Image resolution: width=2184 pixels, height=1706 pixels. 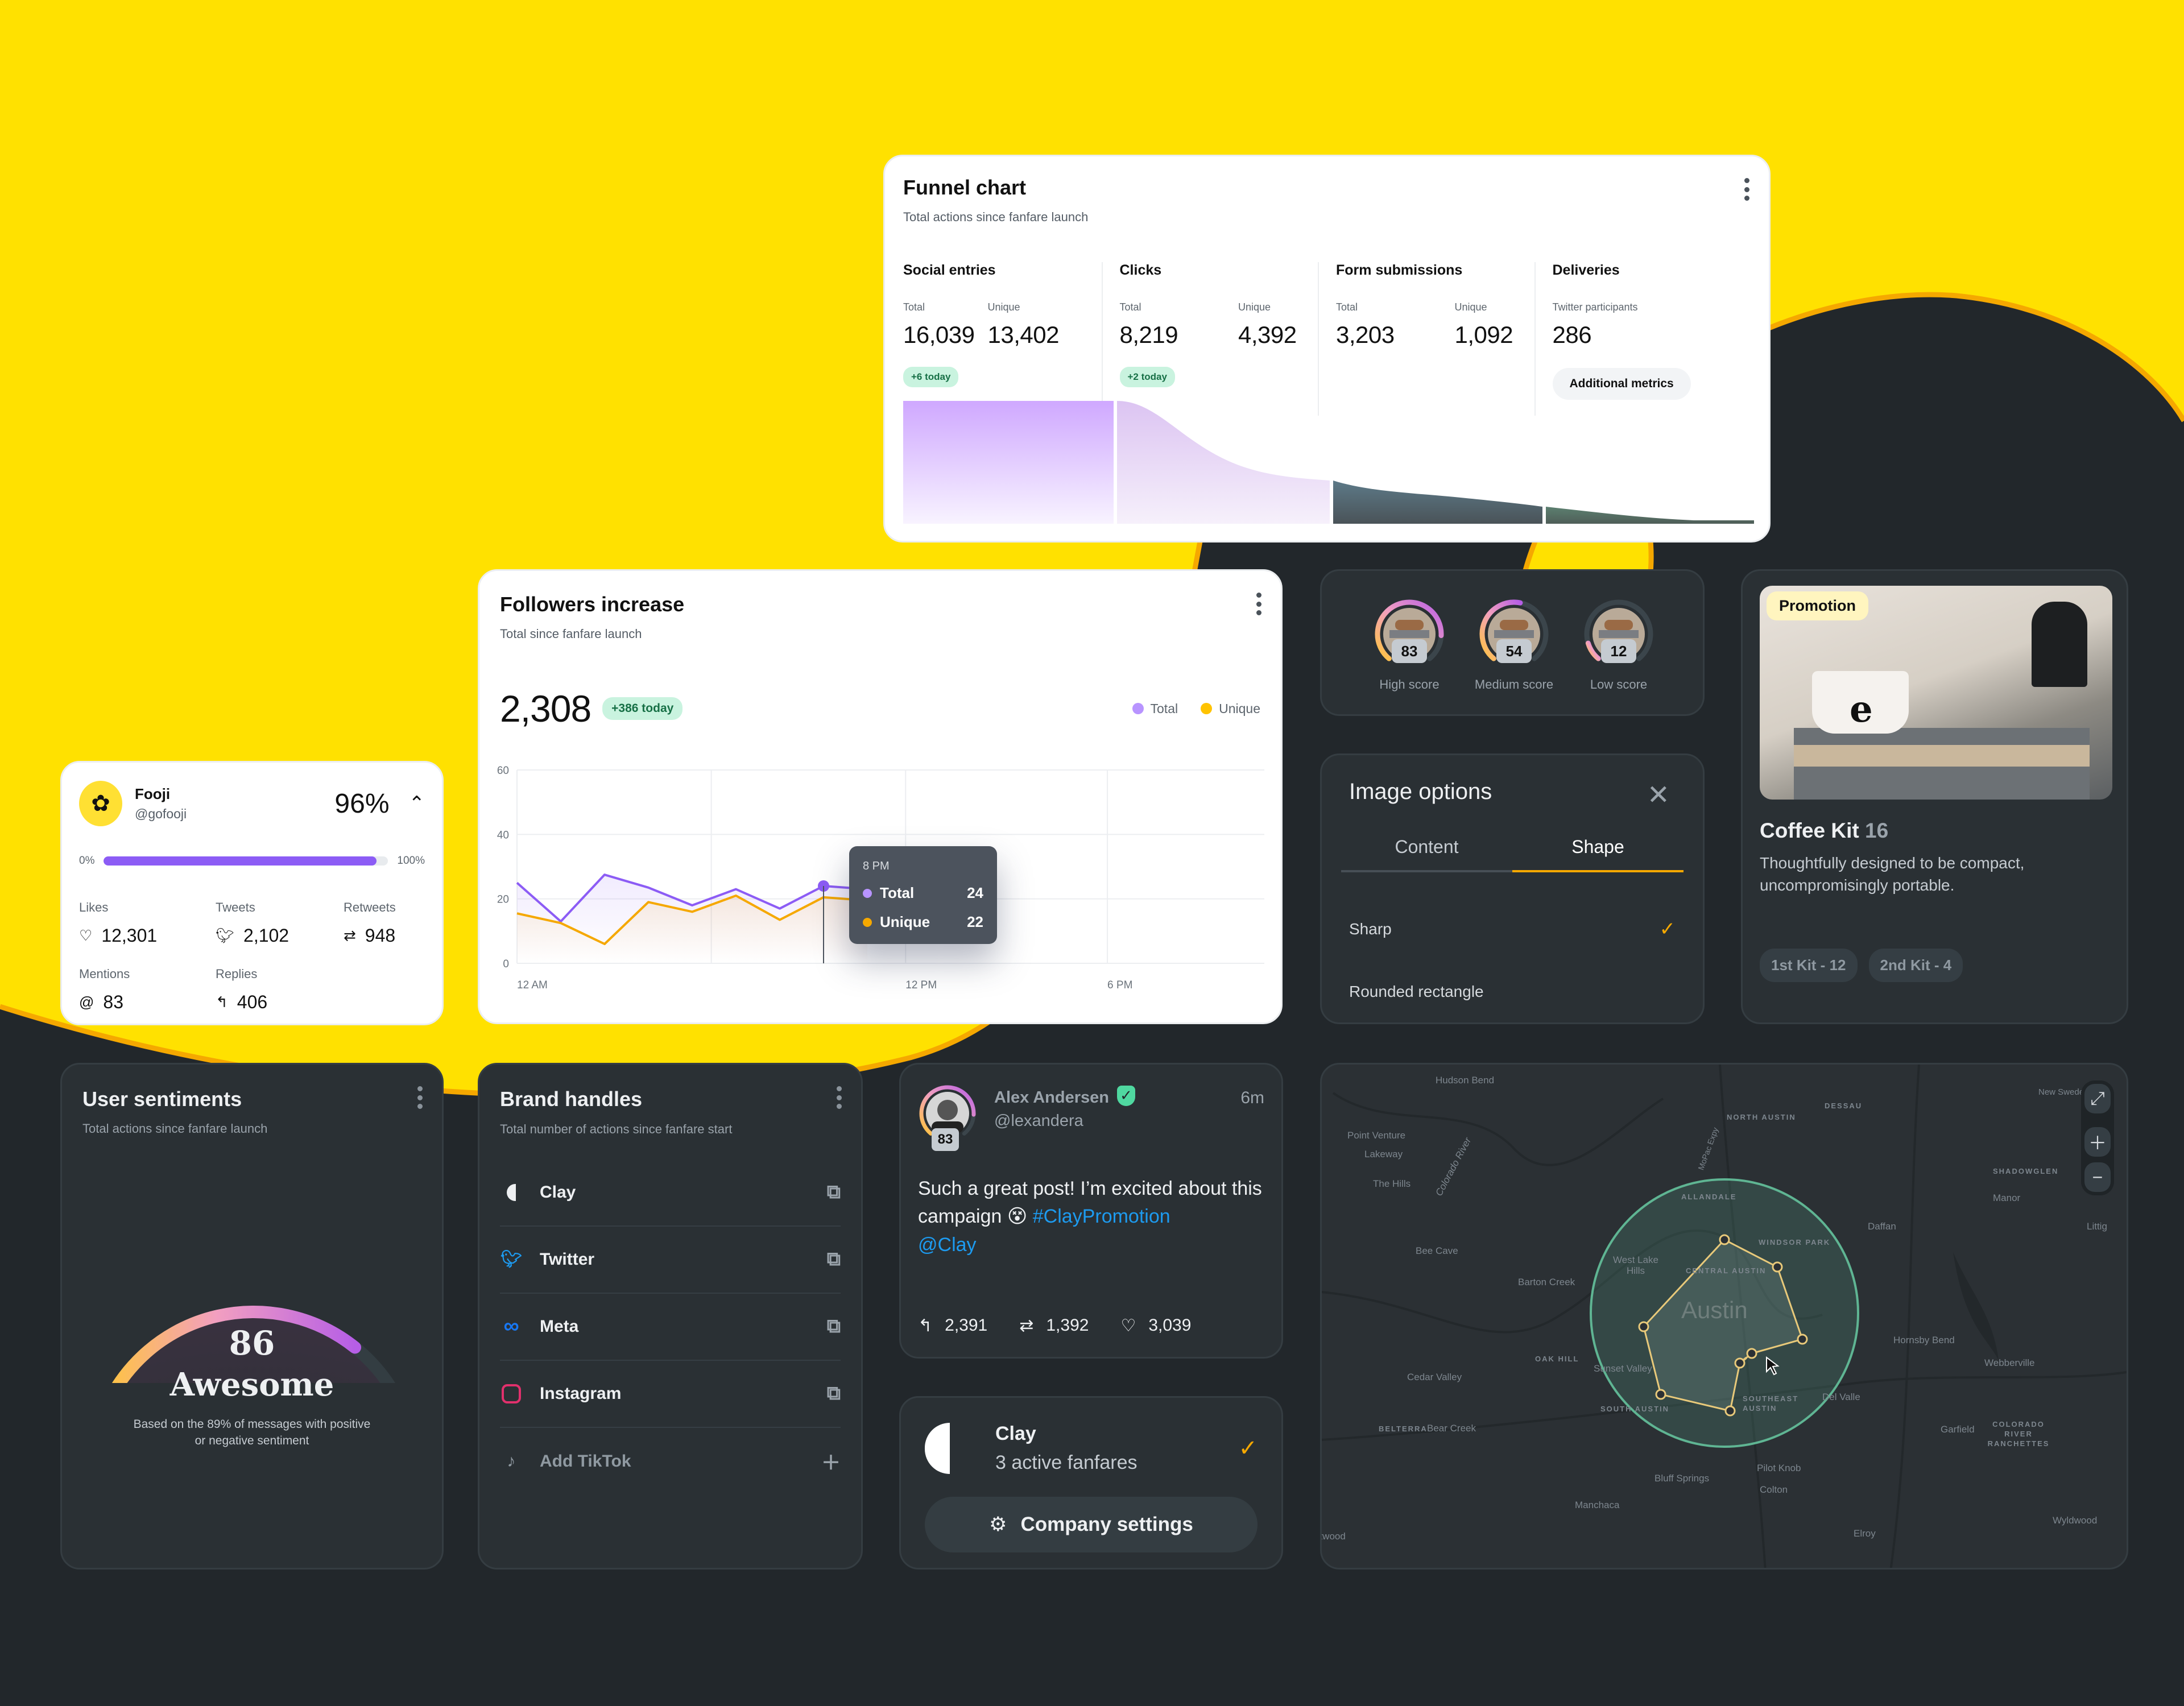 I want to click on funnel-area-chart, so click(x=1328, y=462).